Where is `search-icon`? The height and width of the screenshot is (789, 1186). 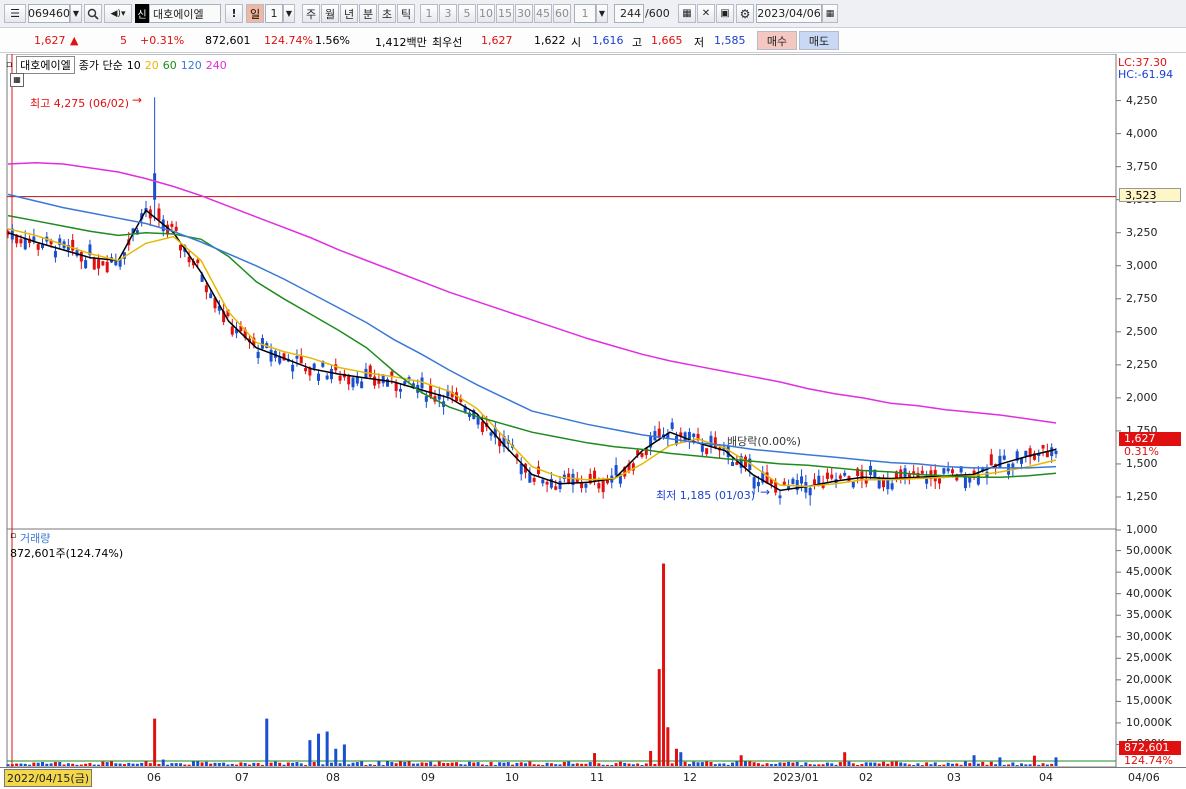
search-icon is located at coordinates (93, 13).